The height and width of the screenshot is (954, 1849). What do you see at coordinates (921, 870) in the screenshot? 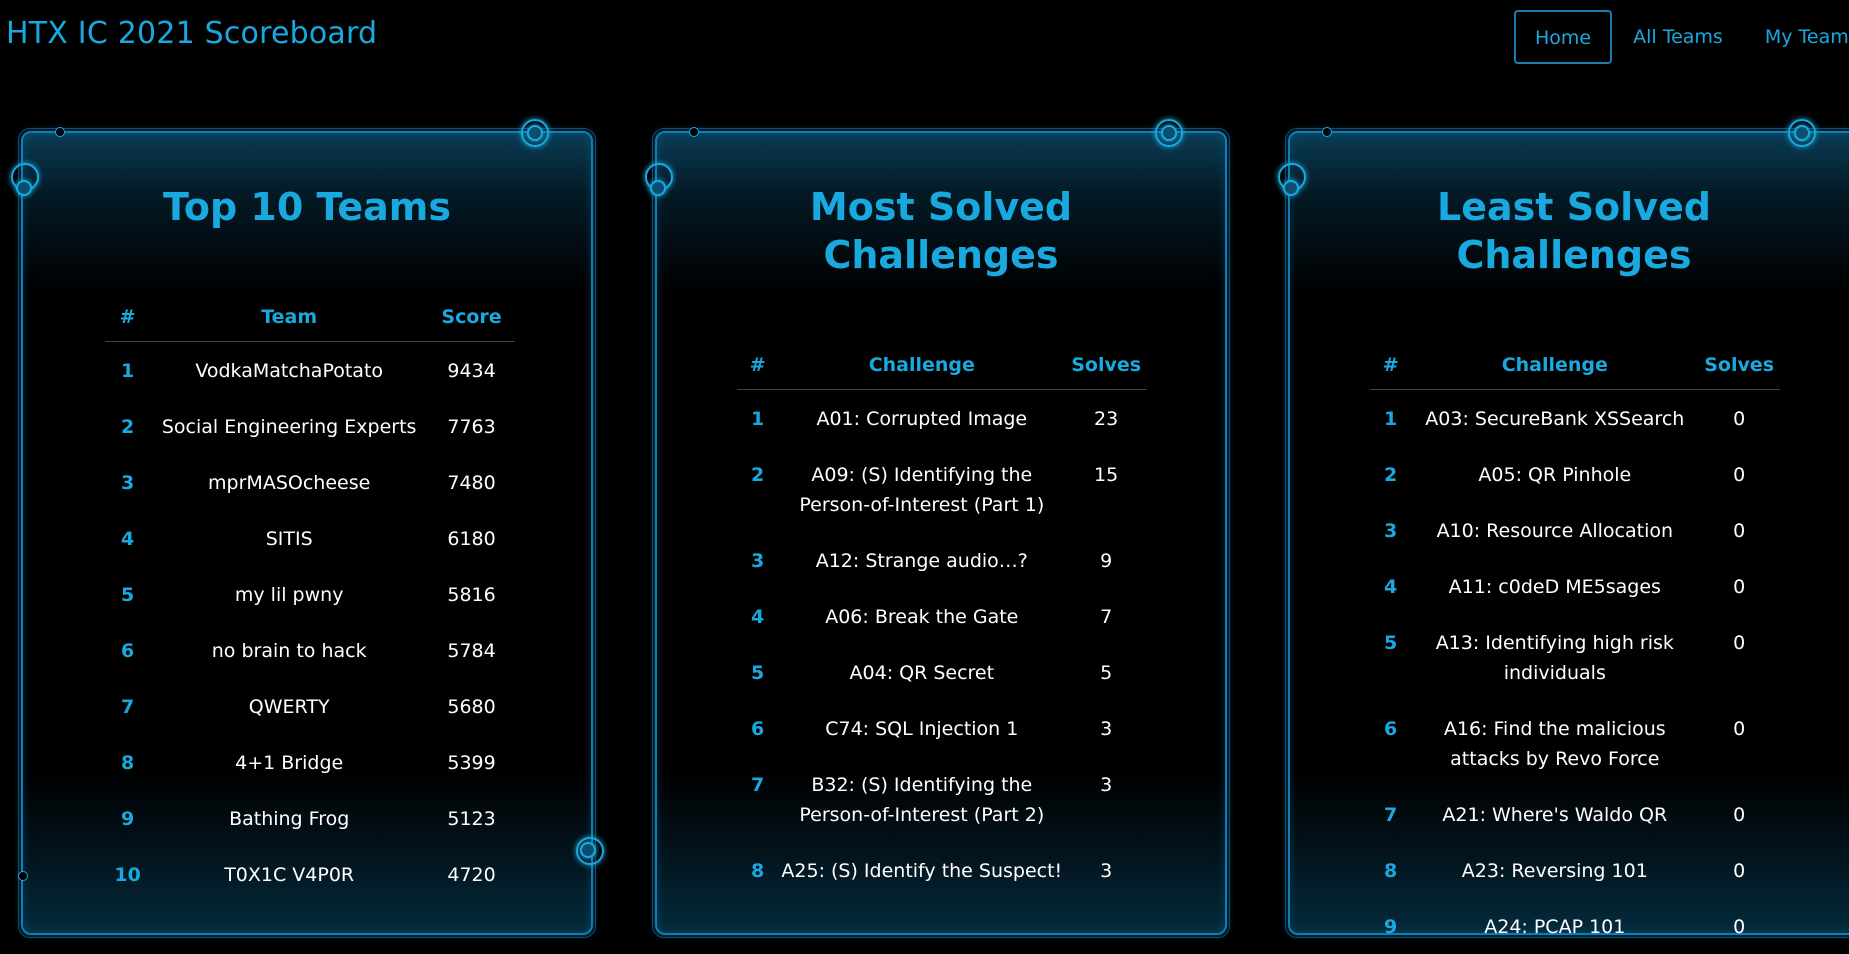
I see `challenge-name-cell: A25: (S) Identify the Suspect!` at bounding box center [921, 870].